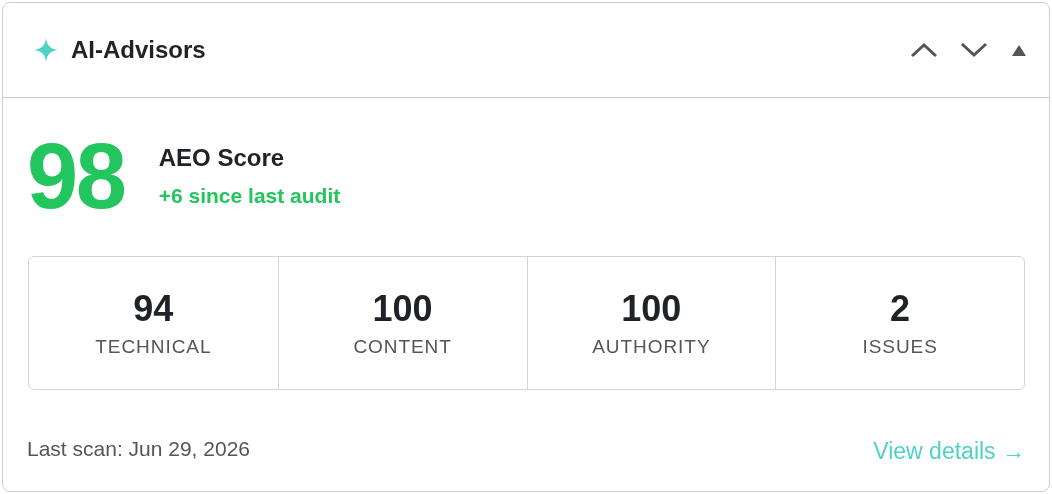  Describe the element at coordinates (222, 157) in the screenshot. I see `score-label: AEO Score` at that location.